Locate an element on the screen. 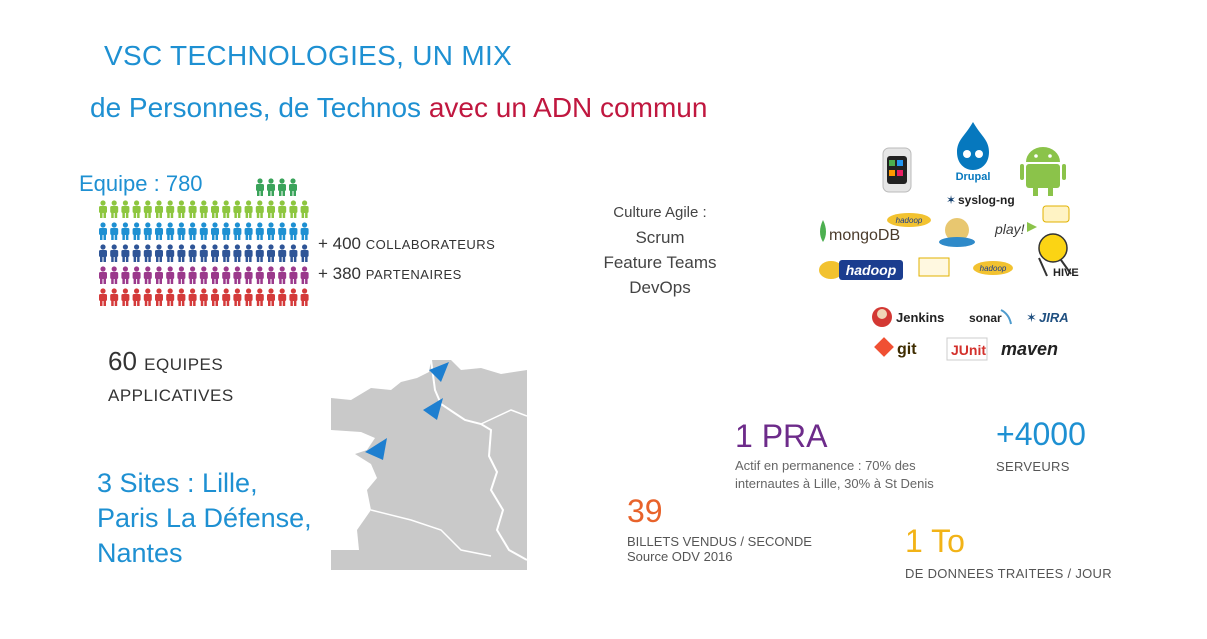 This screenshot has height=639, width=1207. lognav-icon is located at coordinates (934, 267).